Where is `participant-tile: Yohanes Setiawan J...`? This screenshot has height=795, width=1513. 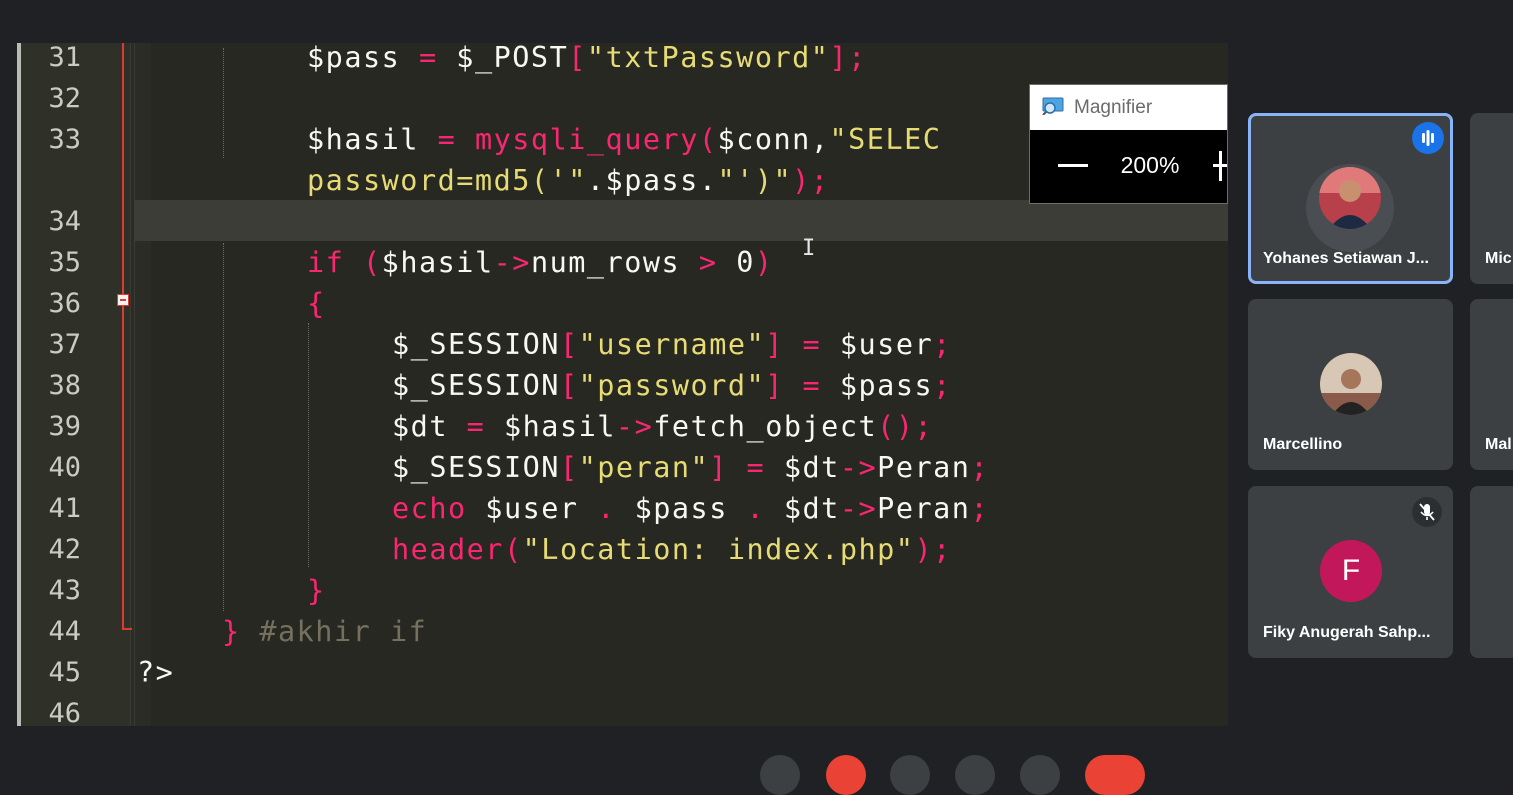 participant-tile: Yohanes Setiawan J... is located at coordinates (1350, 198).